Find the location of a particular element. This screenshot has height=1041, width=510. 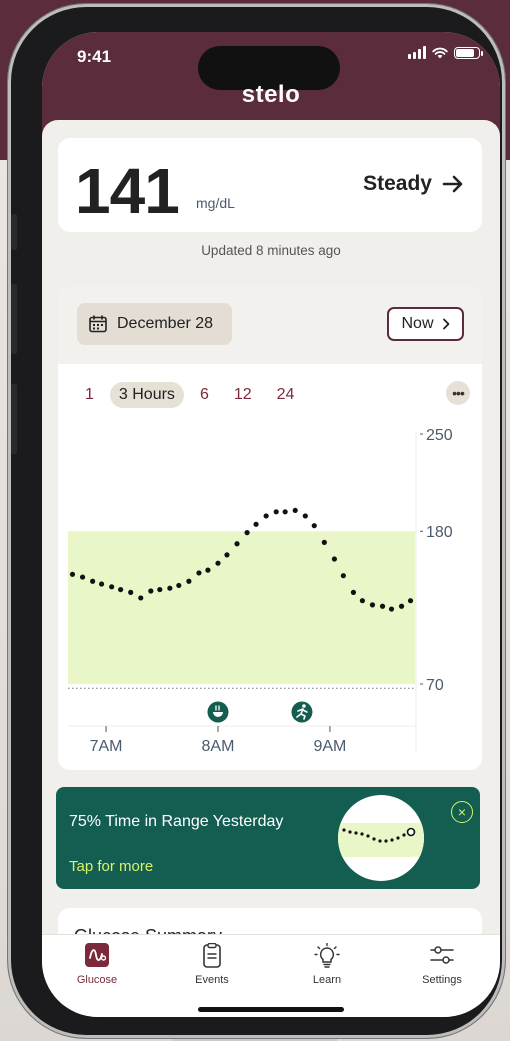

glucose-value: 141 is located at coordinates (127, 191).